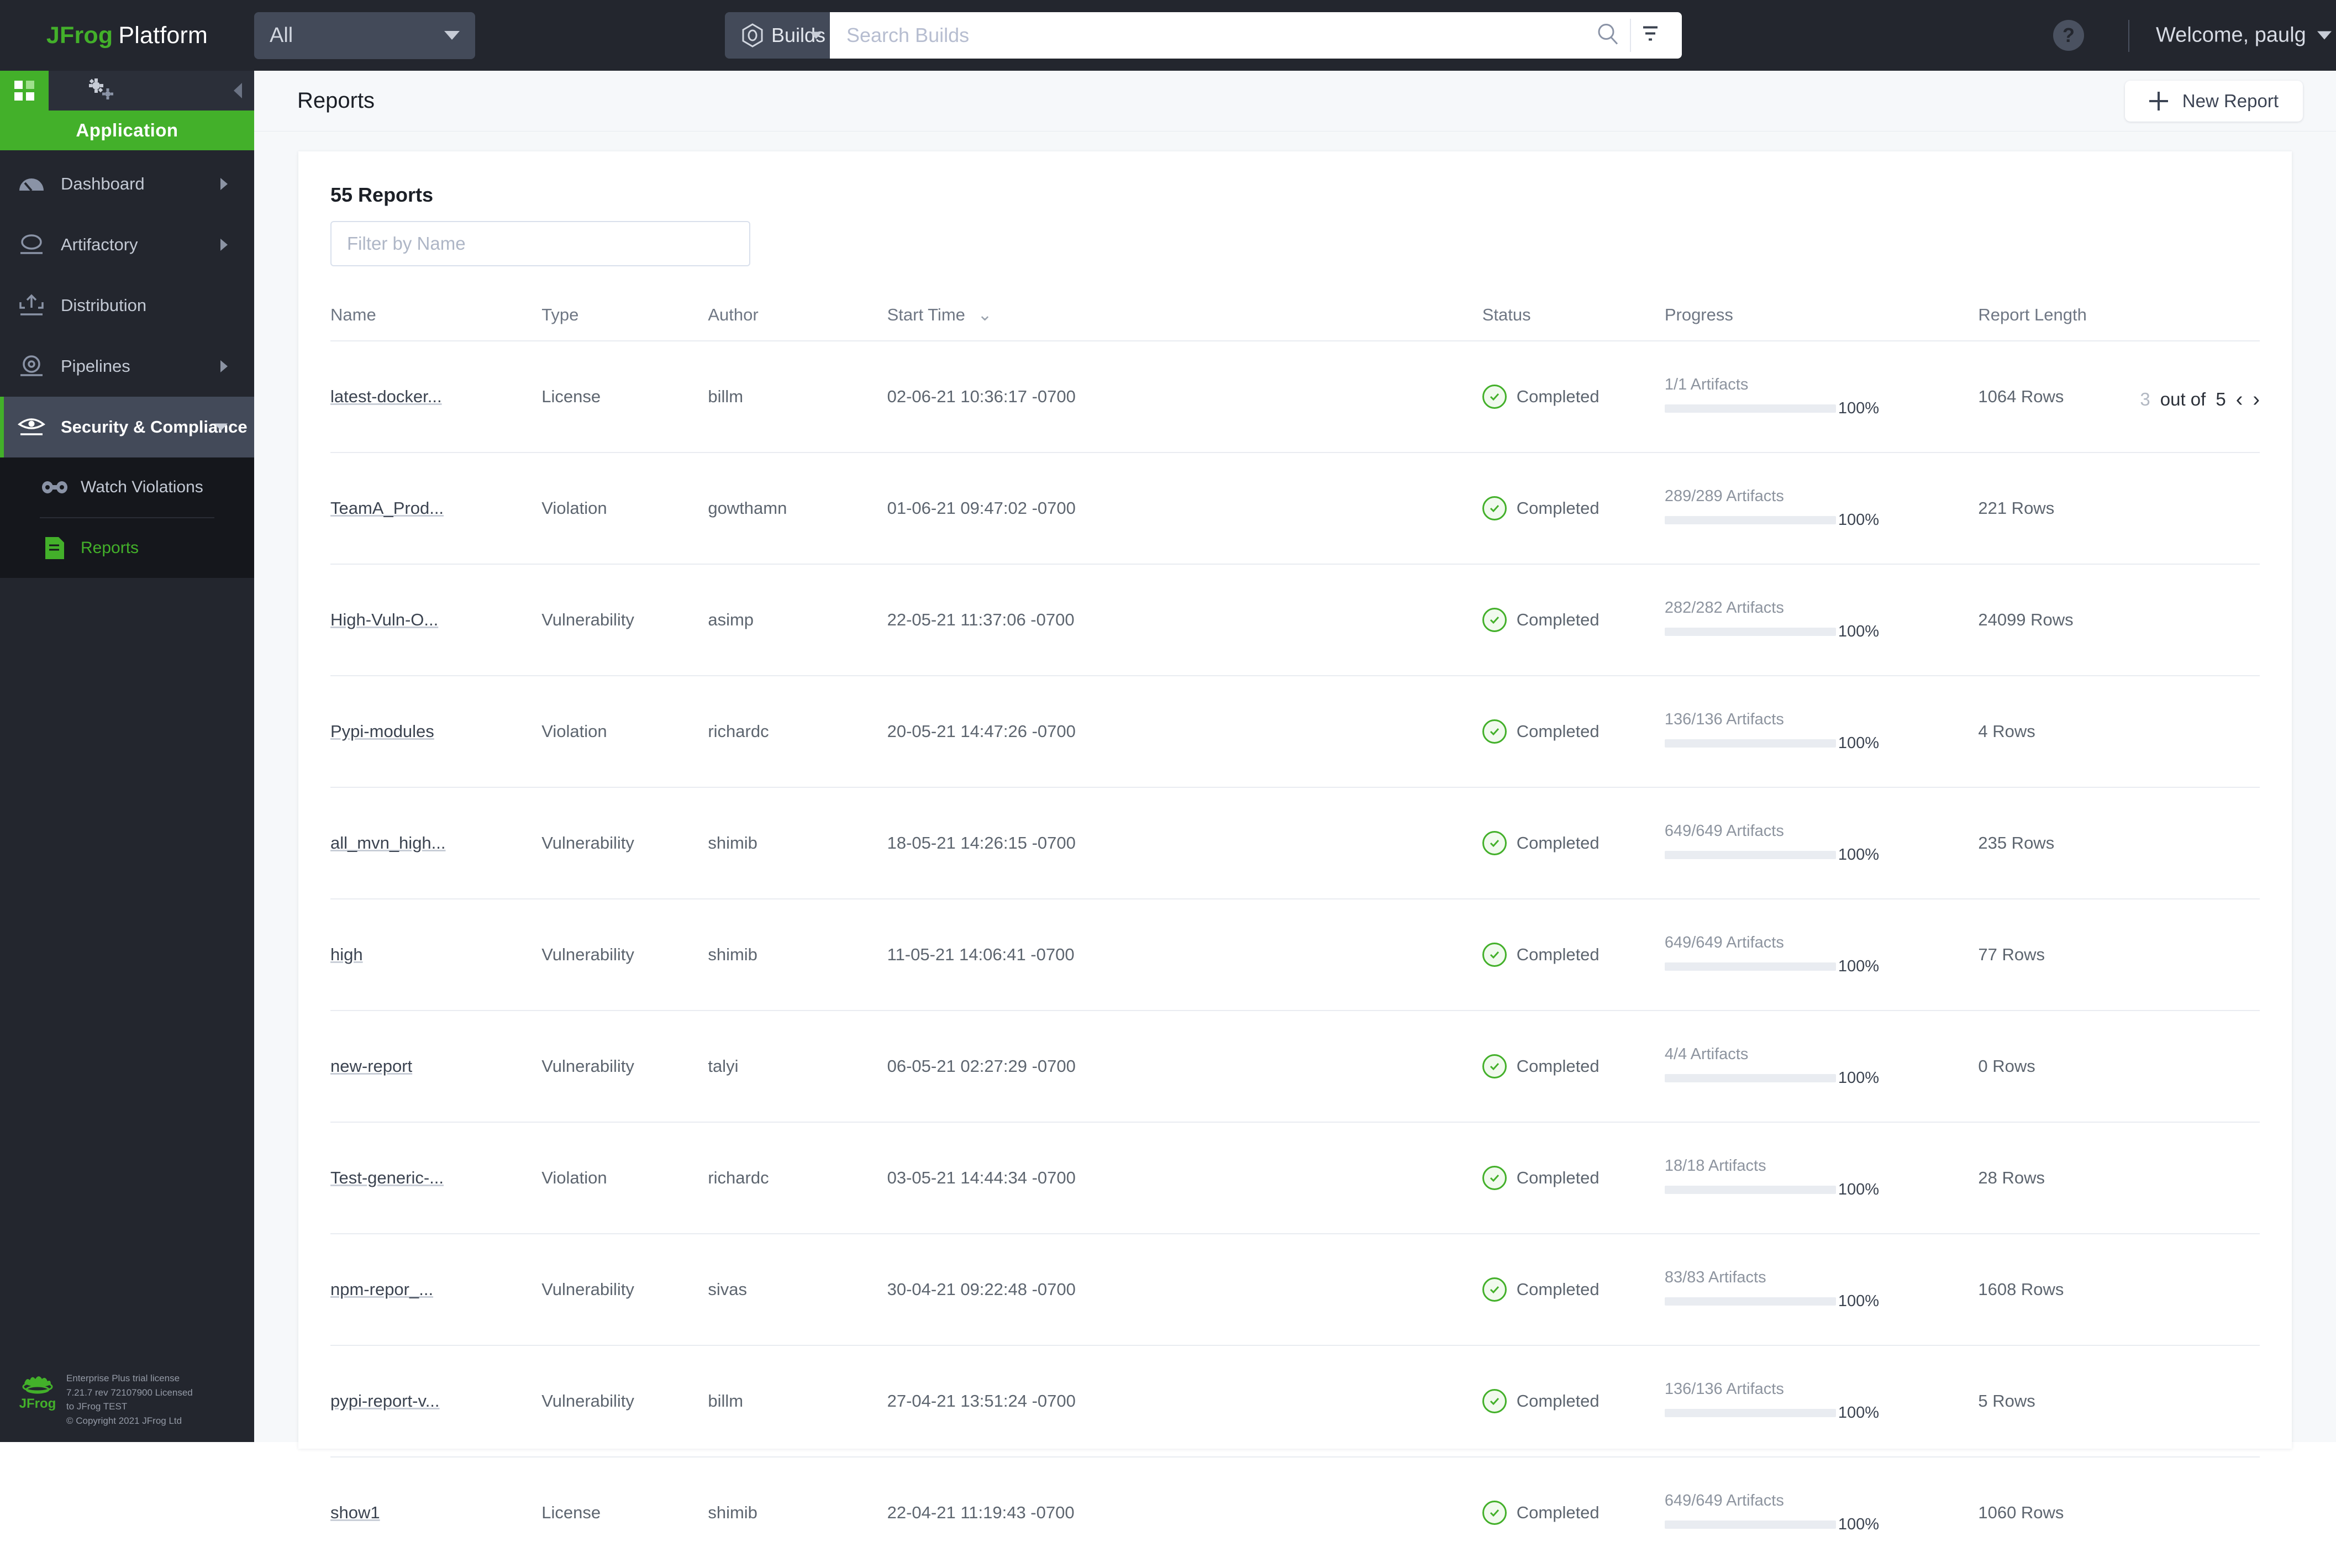  Describe the element at coordinates (127, 184) in the screenshot. I see `sidebar-item-dashboard: Dashboard` at that location.